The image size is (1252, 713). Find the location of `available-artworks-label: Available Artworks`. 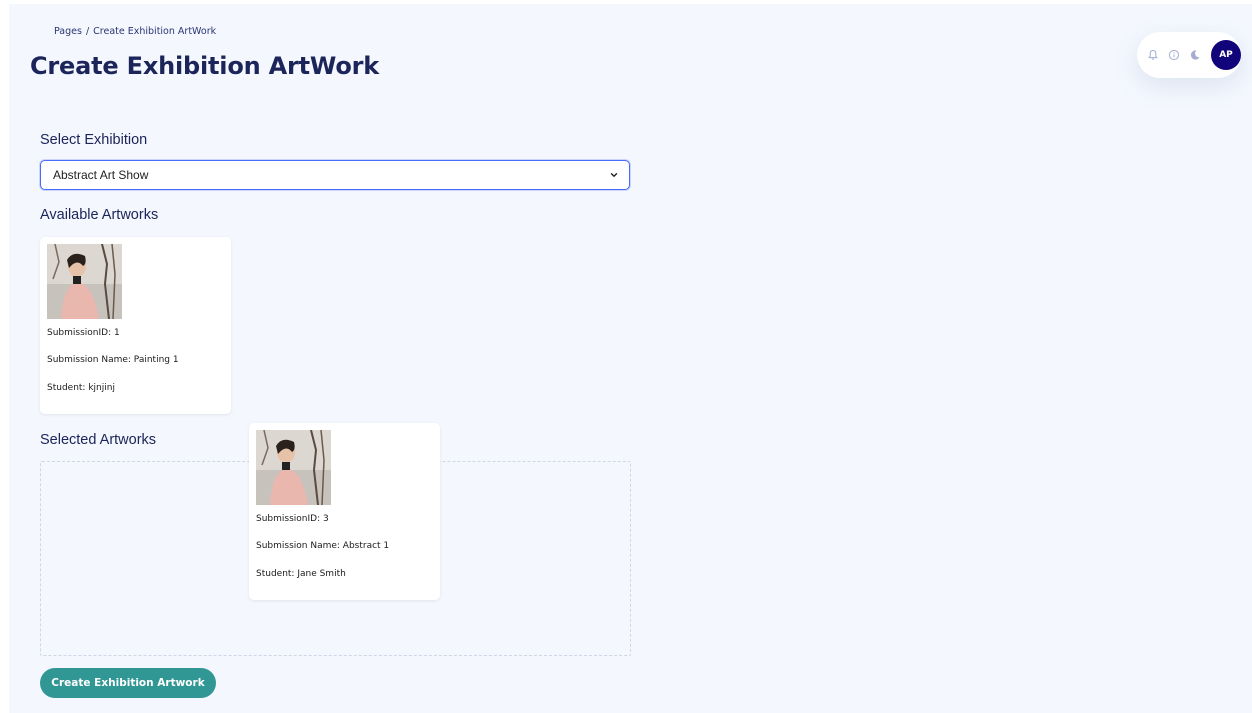

available-artworks-label: Available Artworks is located at coordinates (99, 215).